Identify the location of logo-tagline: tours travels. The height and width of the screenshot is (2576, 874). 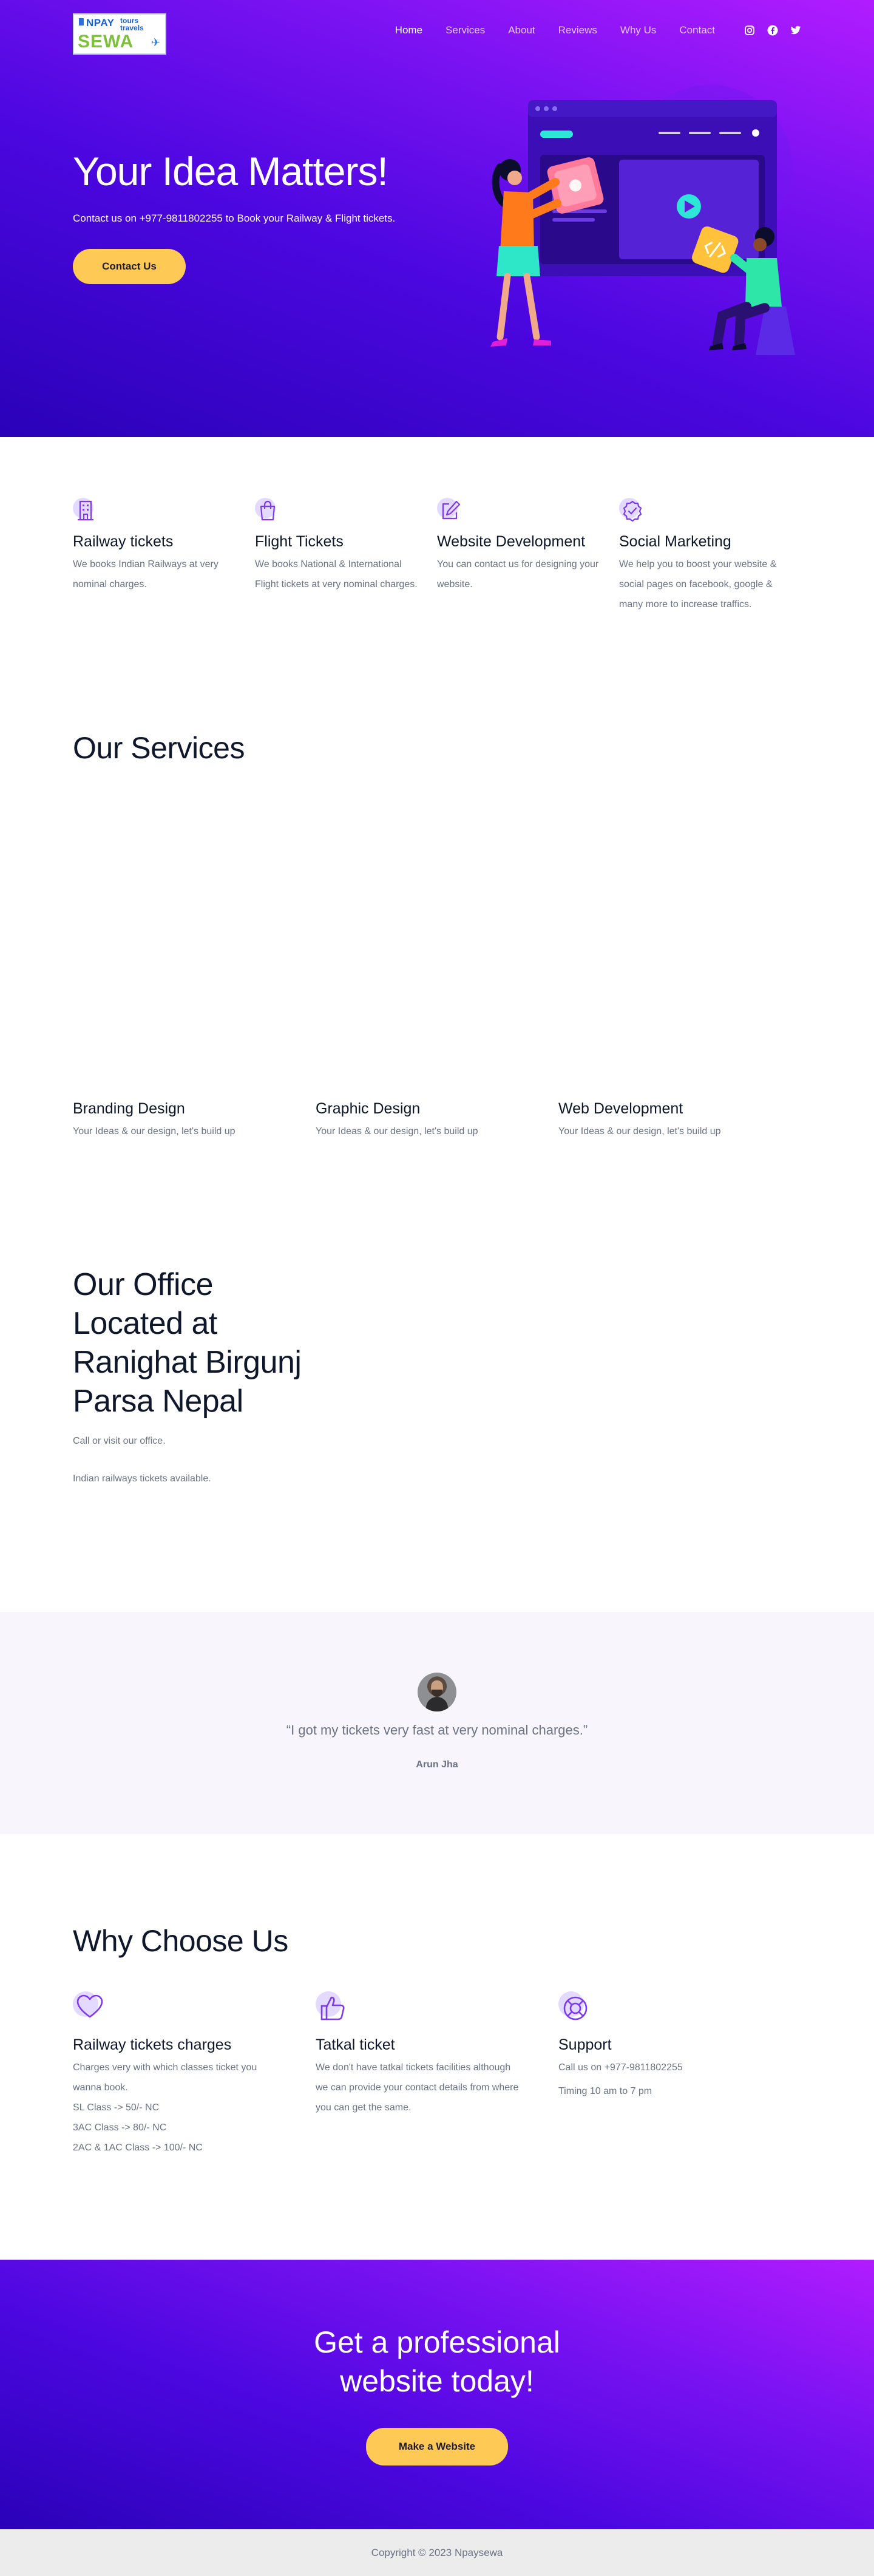
(132, 24).